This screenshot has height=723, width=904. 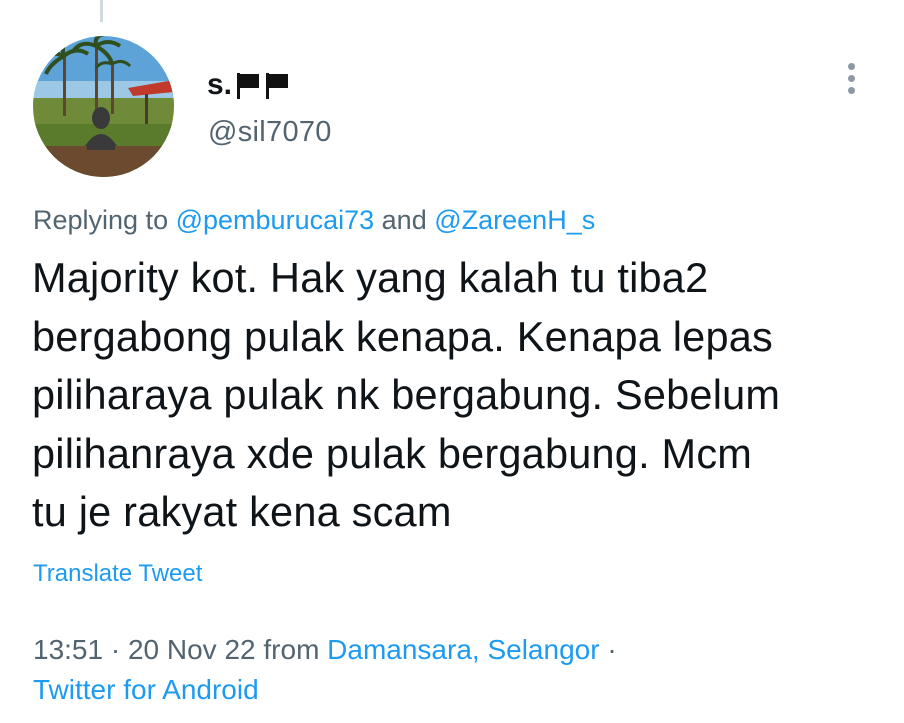 What do you see at coordinates (404, 220) in the screenshot?
I see `replying-joiner: and` at bounding box center [404, 220].